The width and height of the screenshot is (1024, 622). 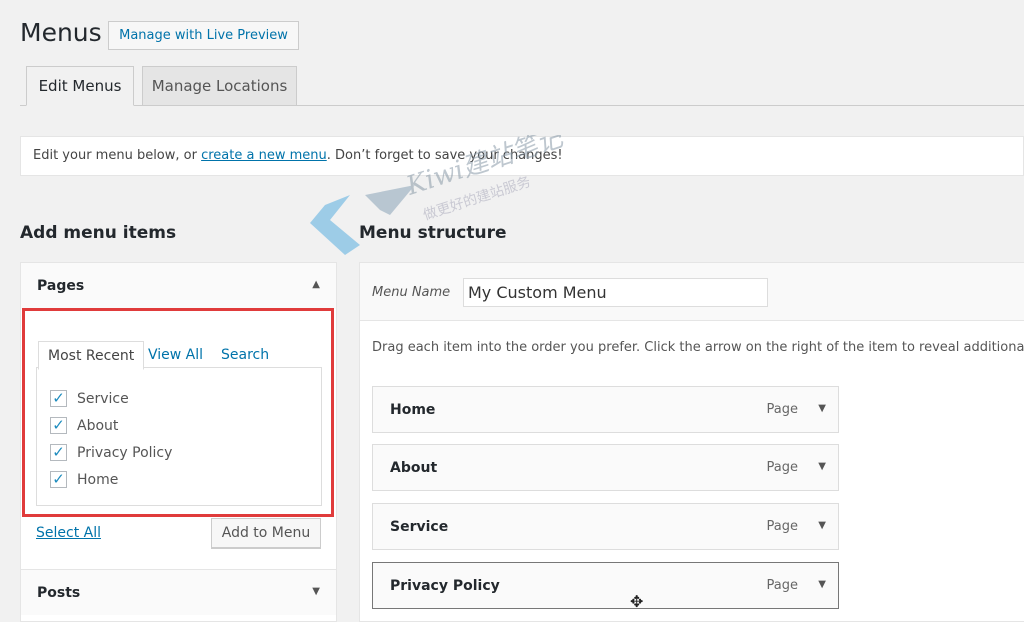 I want to click on create-menu-link: create a new menu, so click(x=264, y=155).